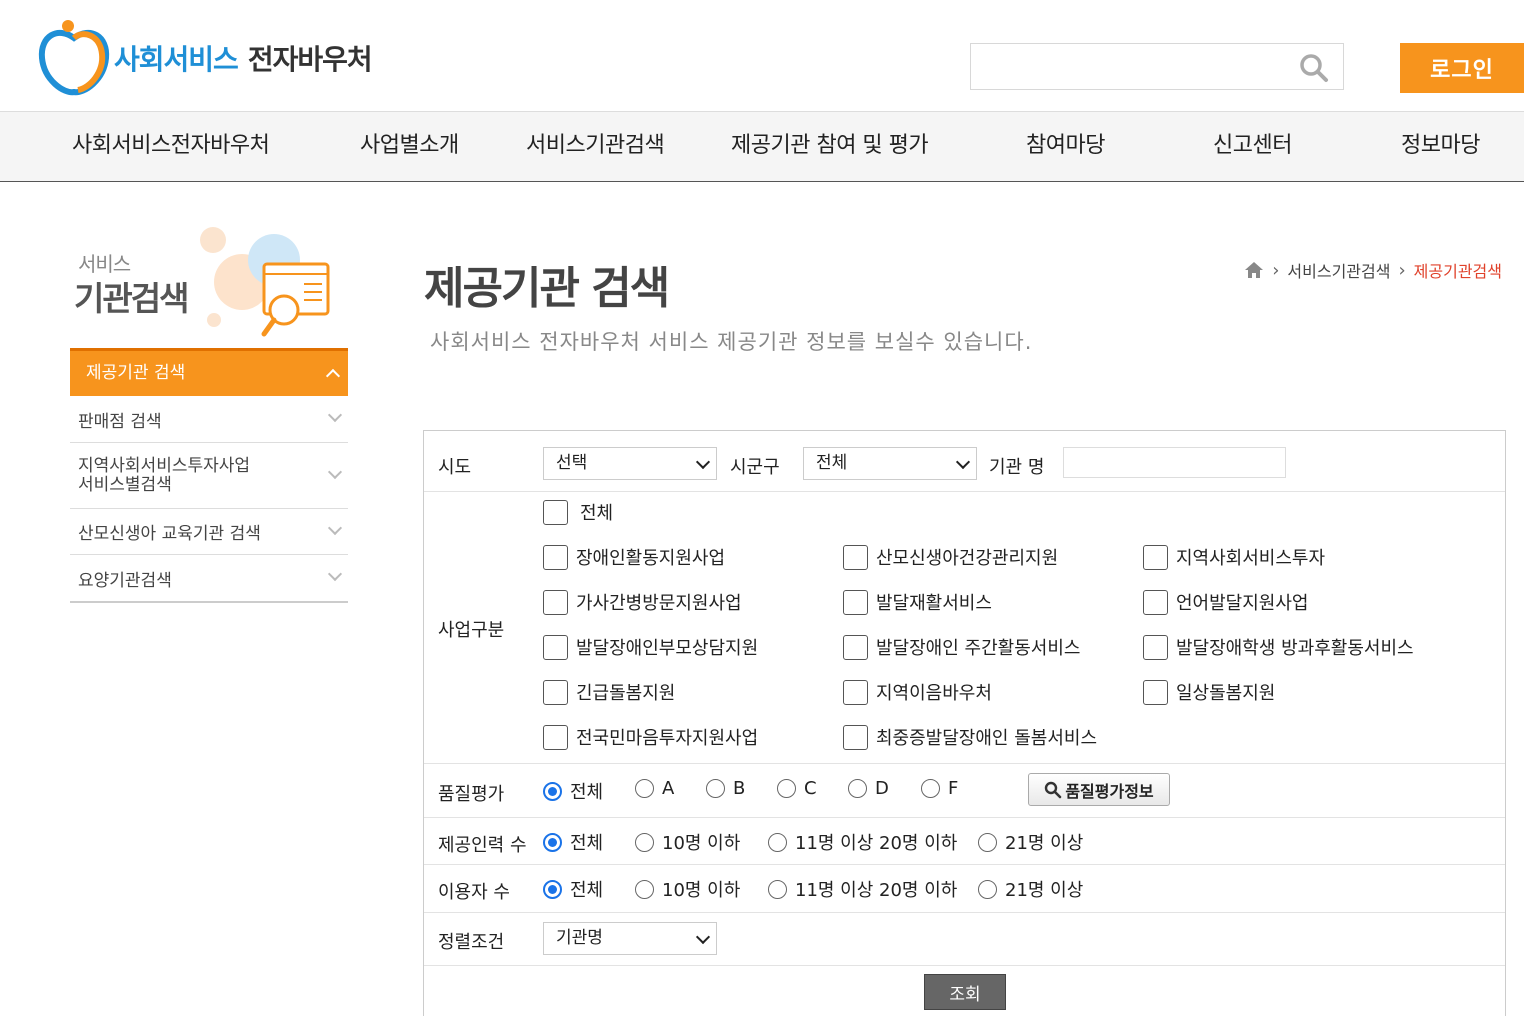 The height and width of the screenshot is (1016, 1524). Describe the element at coordinates (547, 288) in the screenshot. I see `page-title: 제공기관 검색` at that location.